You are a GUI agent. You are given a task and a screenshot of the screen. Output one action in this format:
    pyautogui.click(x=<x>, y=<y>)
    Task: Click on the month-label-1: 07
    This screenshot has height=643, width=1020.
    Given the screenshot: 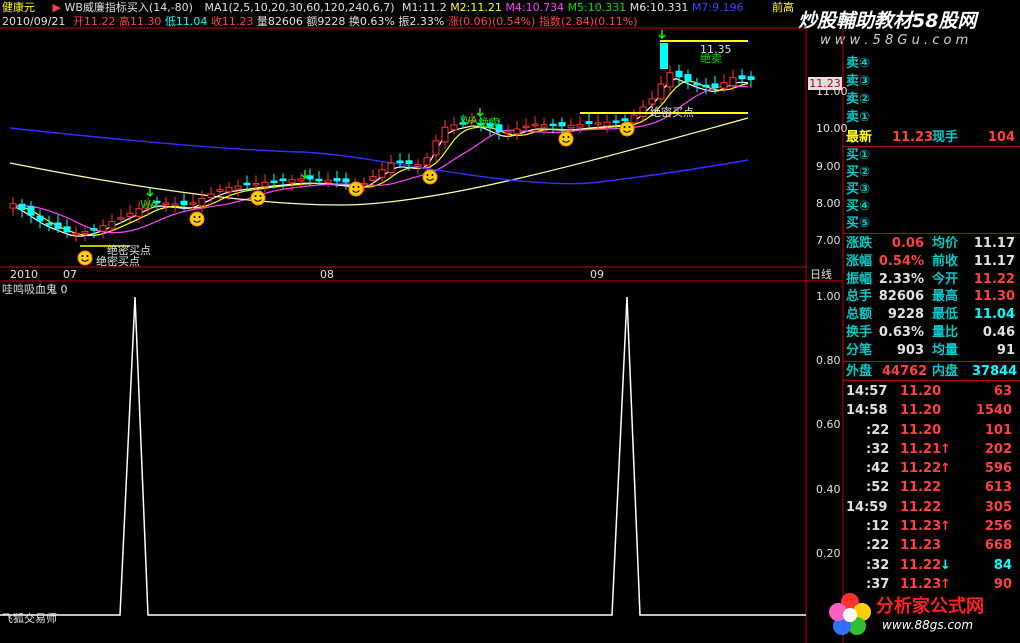 What is the action you would take?
    pyautogui.click(x=70, y=274)
    